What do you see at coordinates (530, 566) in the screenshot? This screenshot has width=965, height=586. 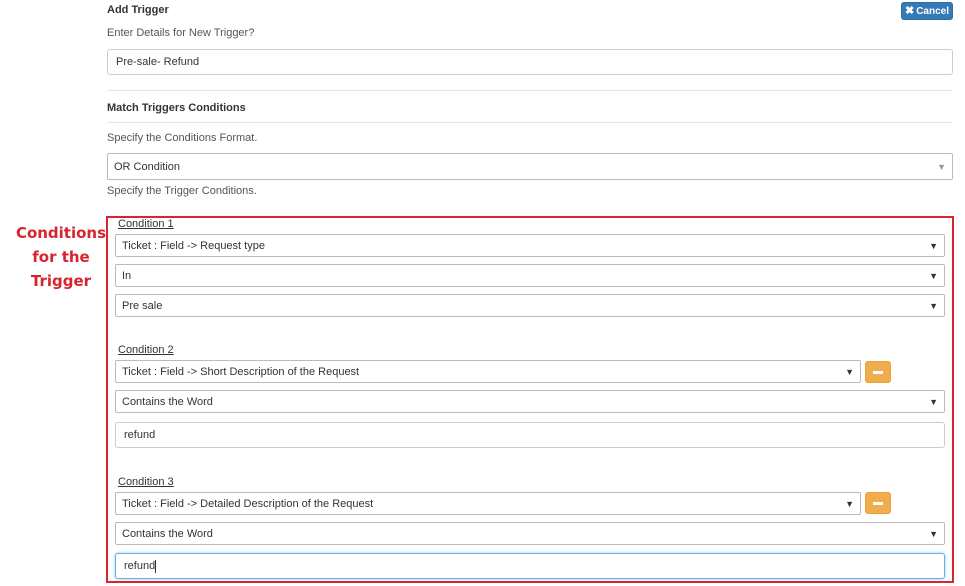 I see `condition-3-value-input: refund` at bounding box center [530, 566].